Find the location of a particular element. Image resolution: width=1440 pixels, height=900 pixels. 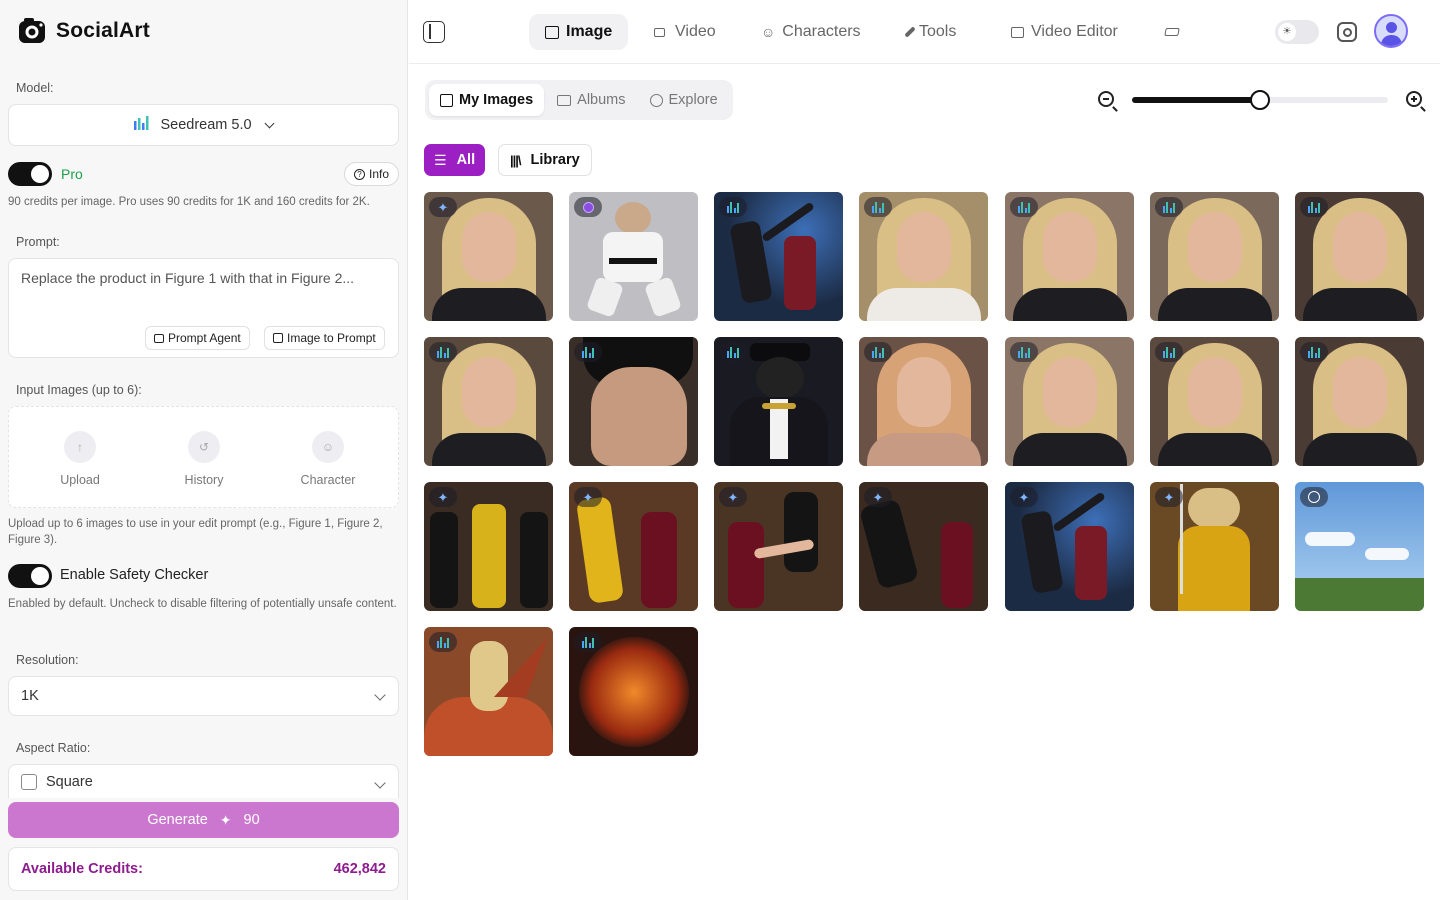

zoom-out-icon is located at coordinates (1106, 99).